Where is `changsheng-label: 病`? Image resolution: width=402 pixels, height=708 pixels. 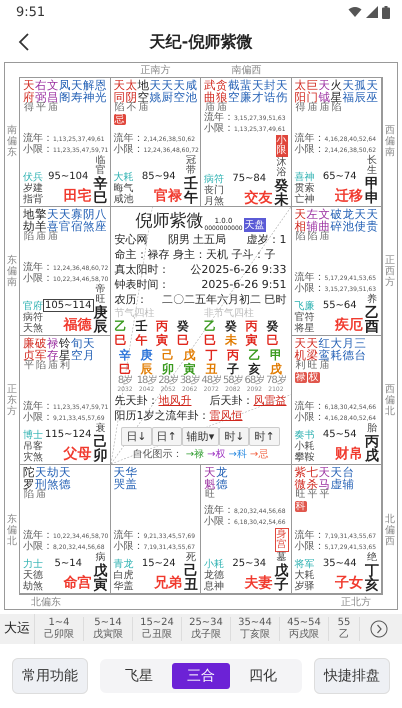 changsheng-label: 病 is located at coordinates (101, 558).